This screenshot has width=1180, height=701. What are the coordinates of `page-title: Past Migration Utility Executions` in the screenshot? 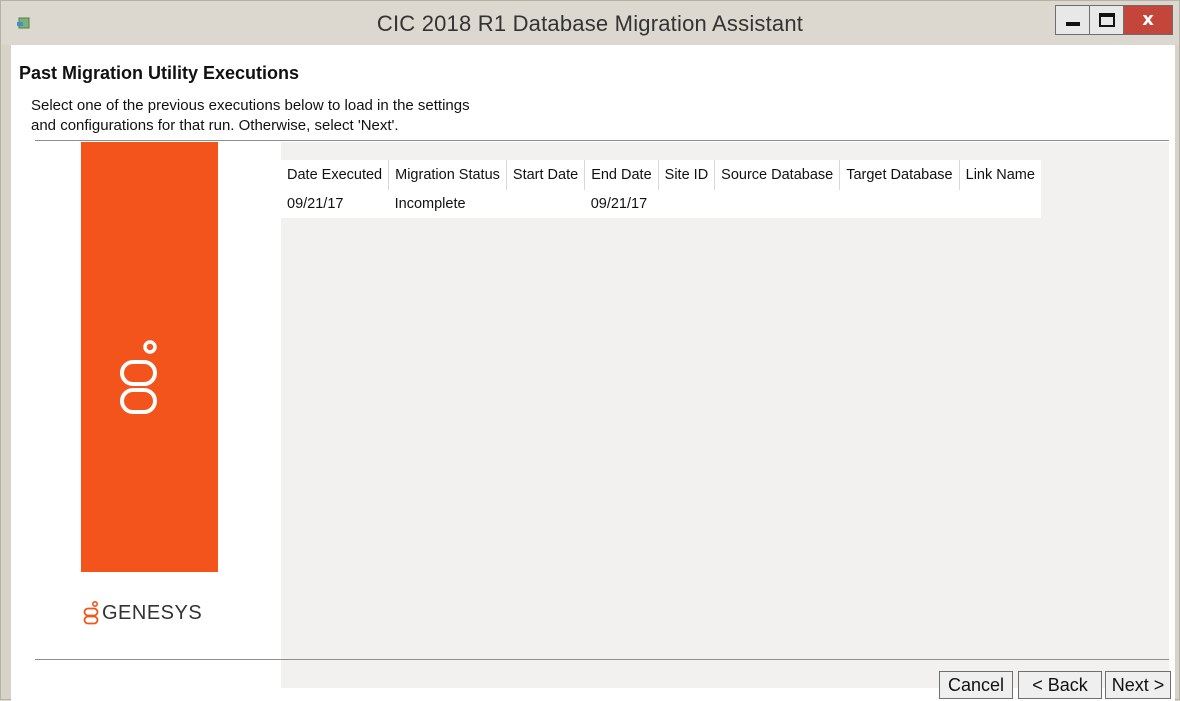 It's located at (159, 73).